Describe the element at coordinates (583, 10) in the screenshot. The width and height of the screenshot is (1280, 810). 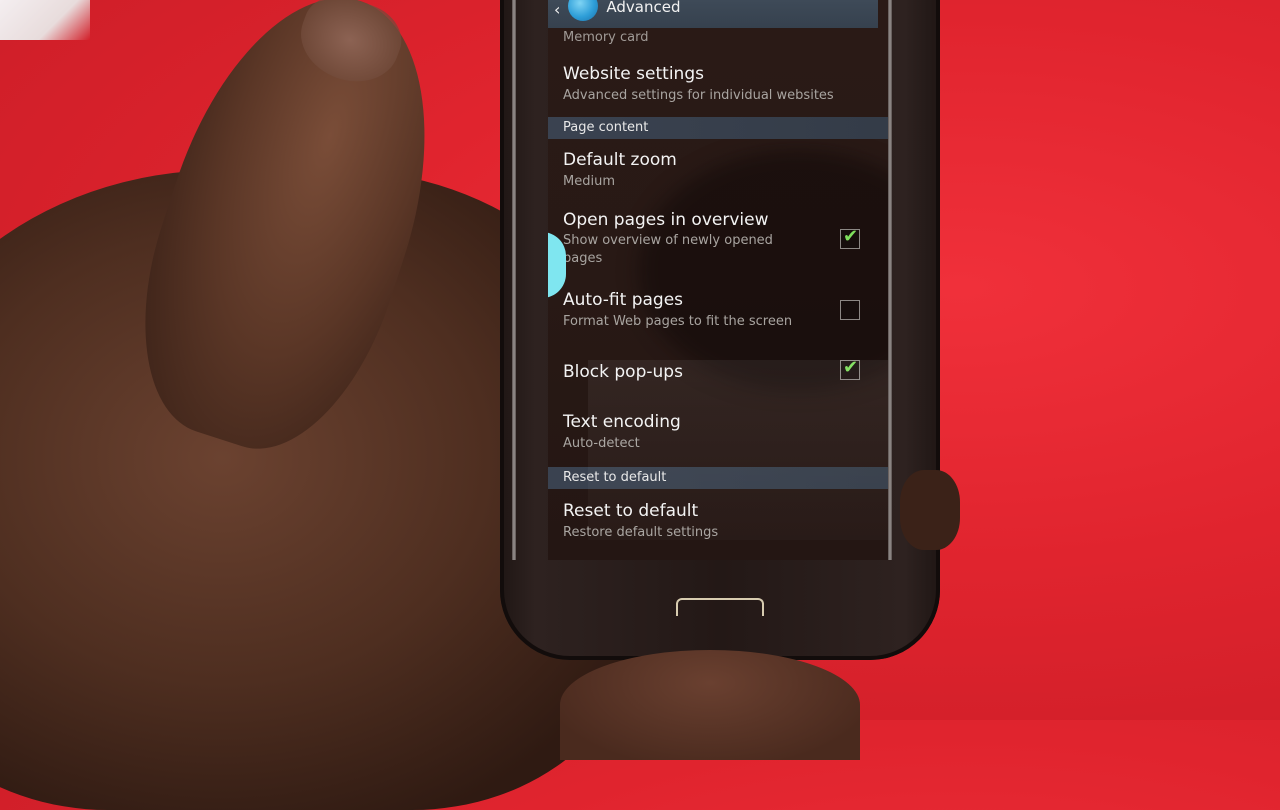
I see `internet-globe-icon` at that location.